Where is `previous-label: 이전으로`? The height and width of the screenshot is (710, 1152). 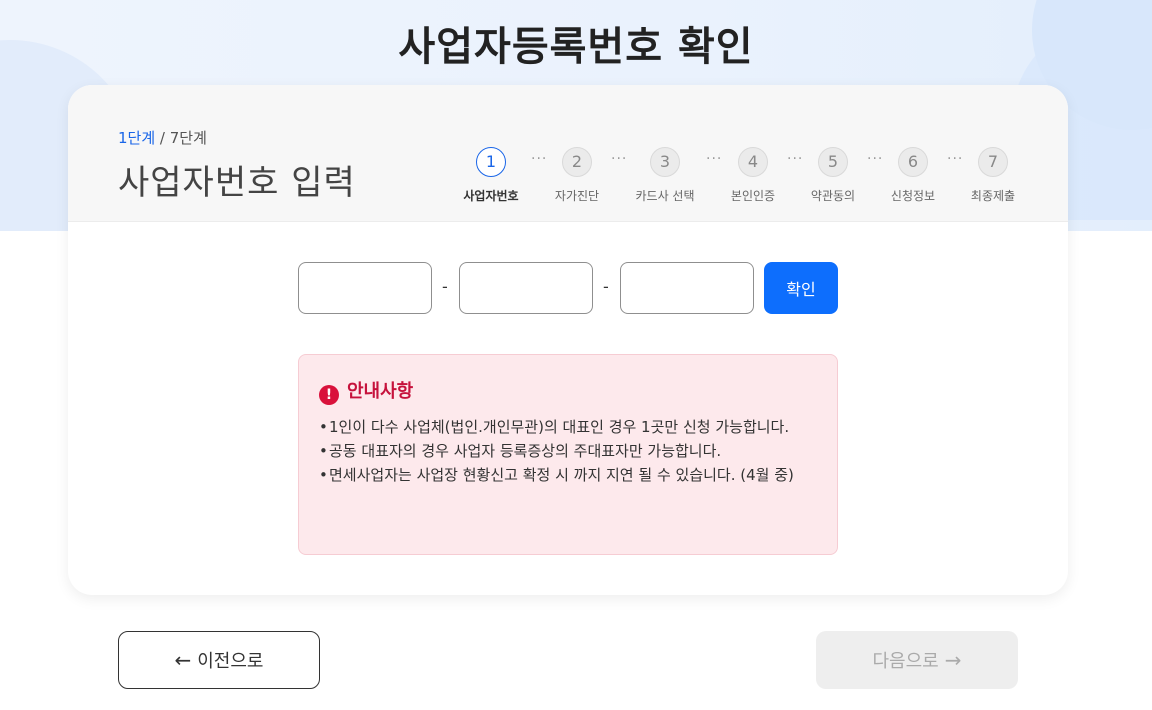 previous-label: 이전으로 is located at coordinates (230, 661).